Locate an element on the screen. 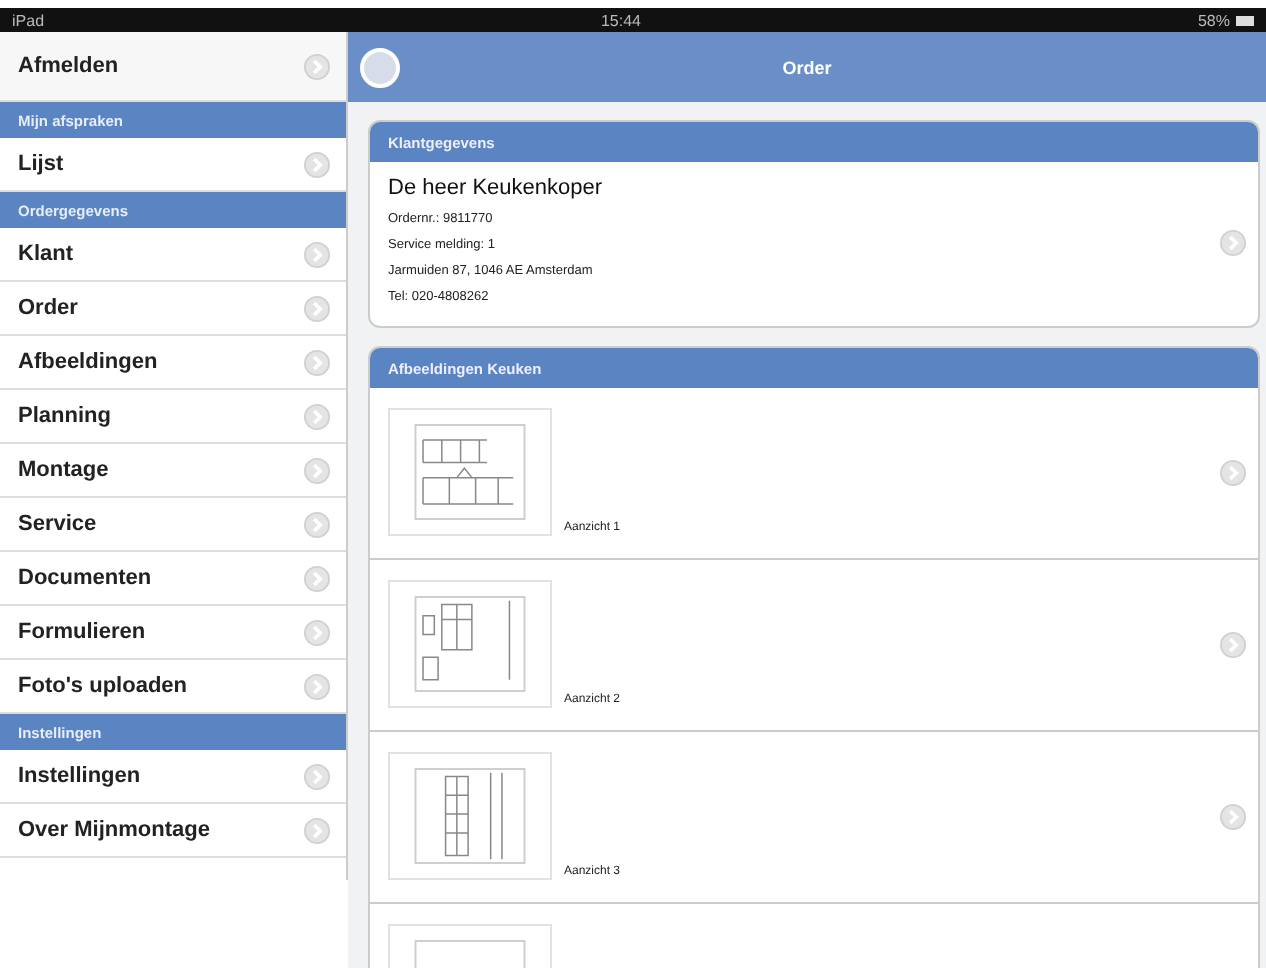  menu-item: Formulieren is located at coordinates (173, 633).